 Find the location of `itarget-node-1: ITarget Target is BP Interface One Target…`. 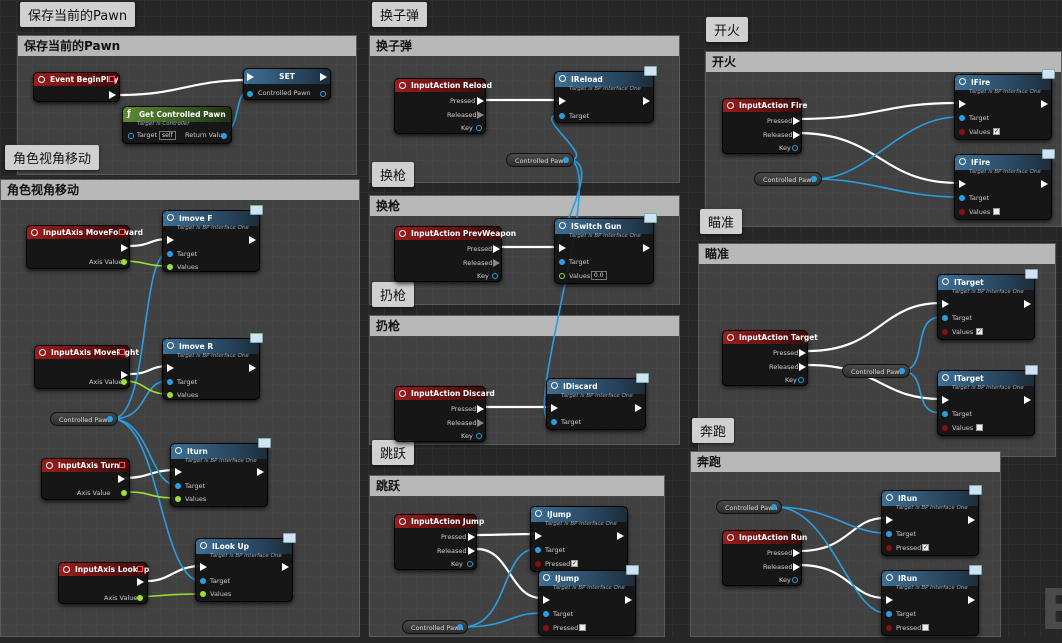

itarget-node-1: ITarget Target is BP Interface One Target… is located at coordinates (987, 304).